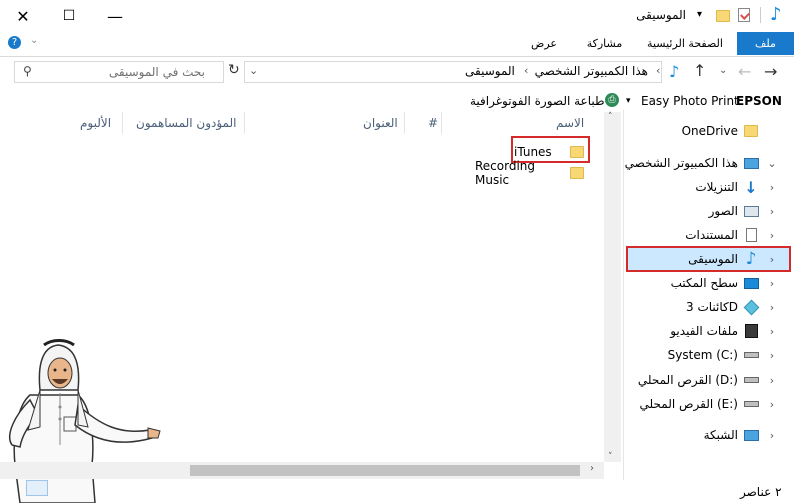 The width and height of the screenshot is (794, 503). What do you see at coordinates (759, 101) in the screenshot?
I see `epson-logo: EPSON` at bounding box center [759, 101].